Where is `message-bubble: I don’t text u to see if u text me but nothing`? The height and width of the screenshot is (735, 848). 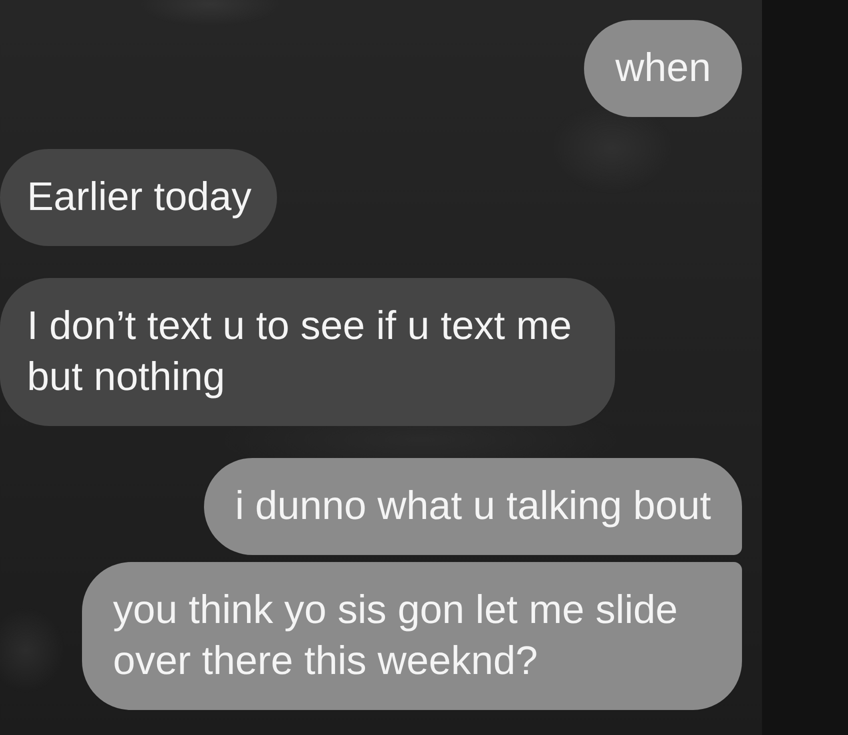
message-bubble: I don’t text u to see if u text me but nothing is located at coordinates (307, 352).